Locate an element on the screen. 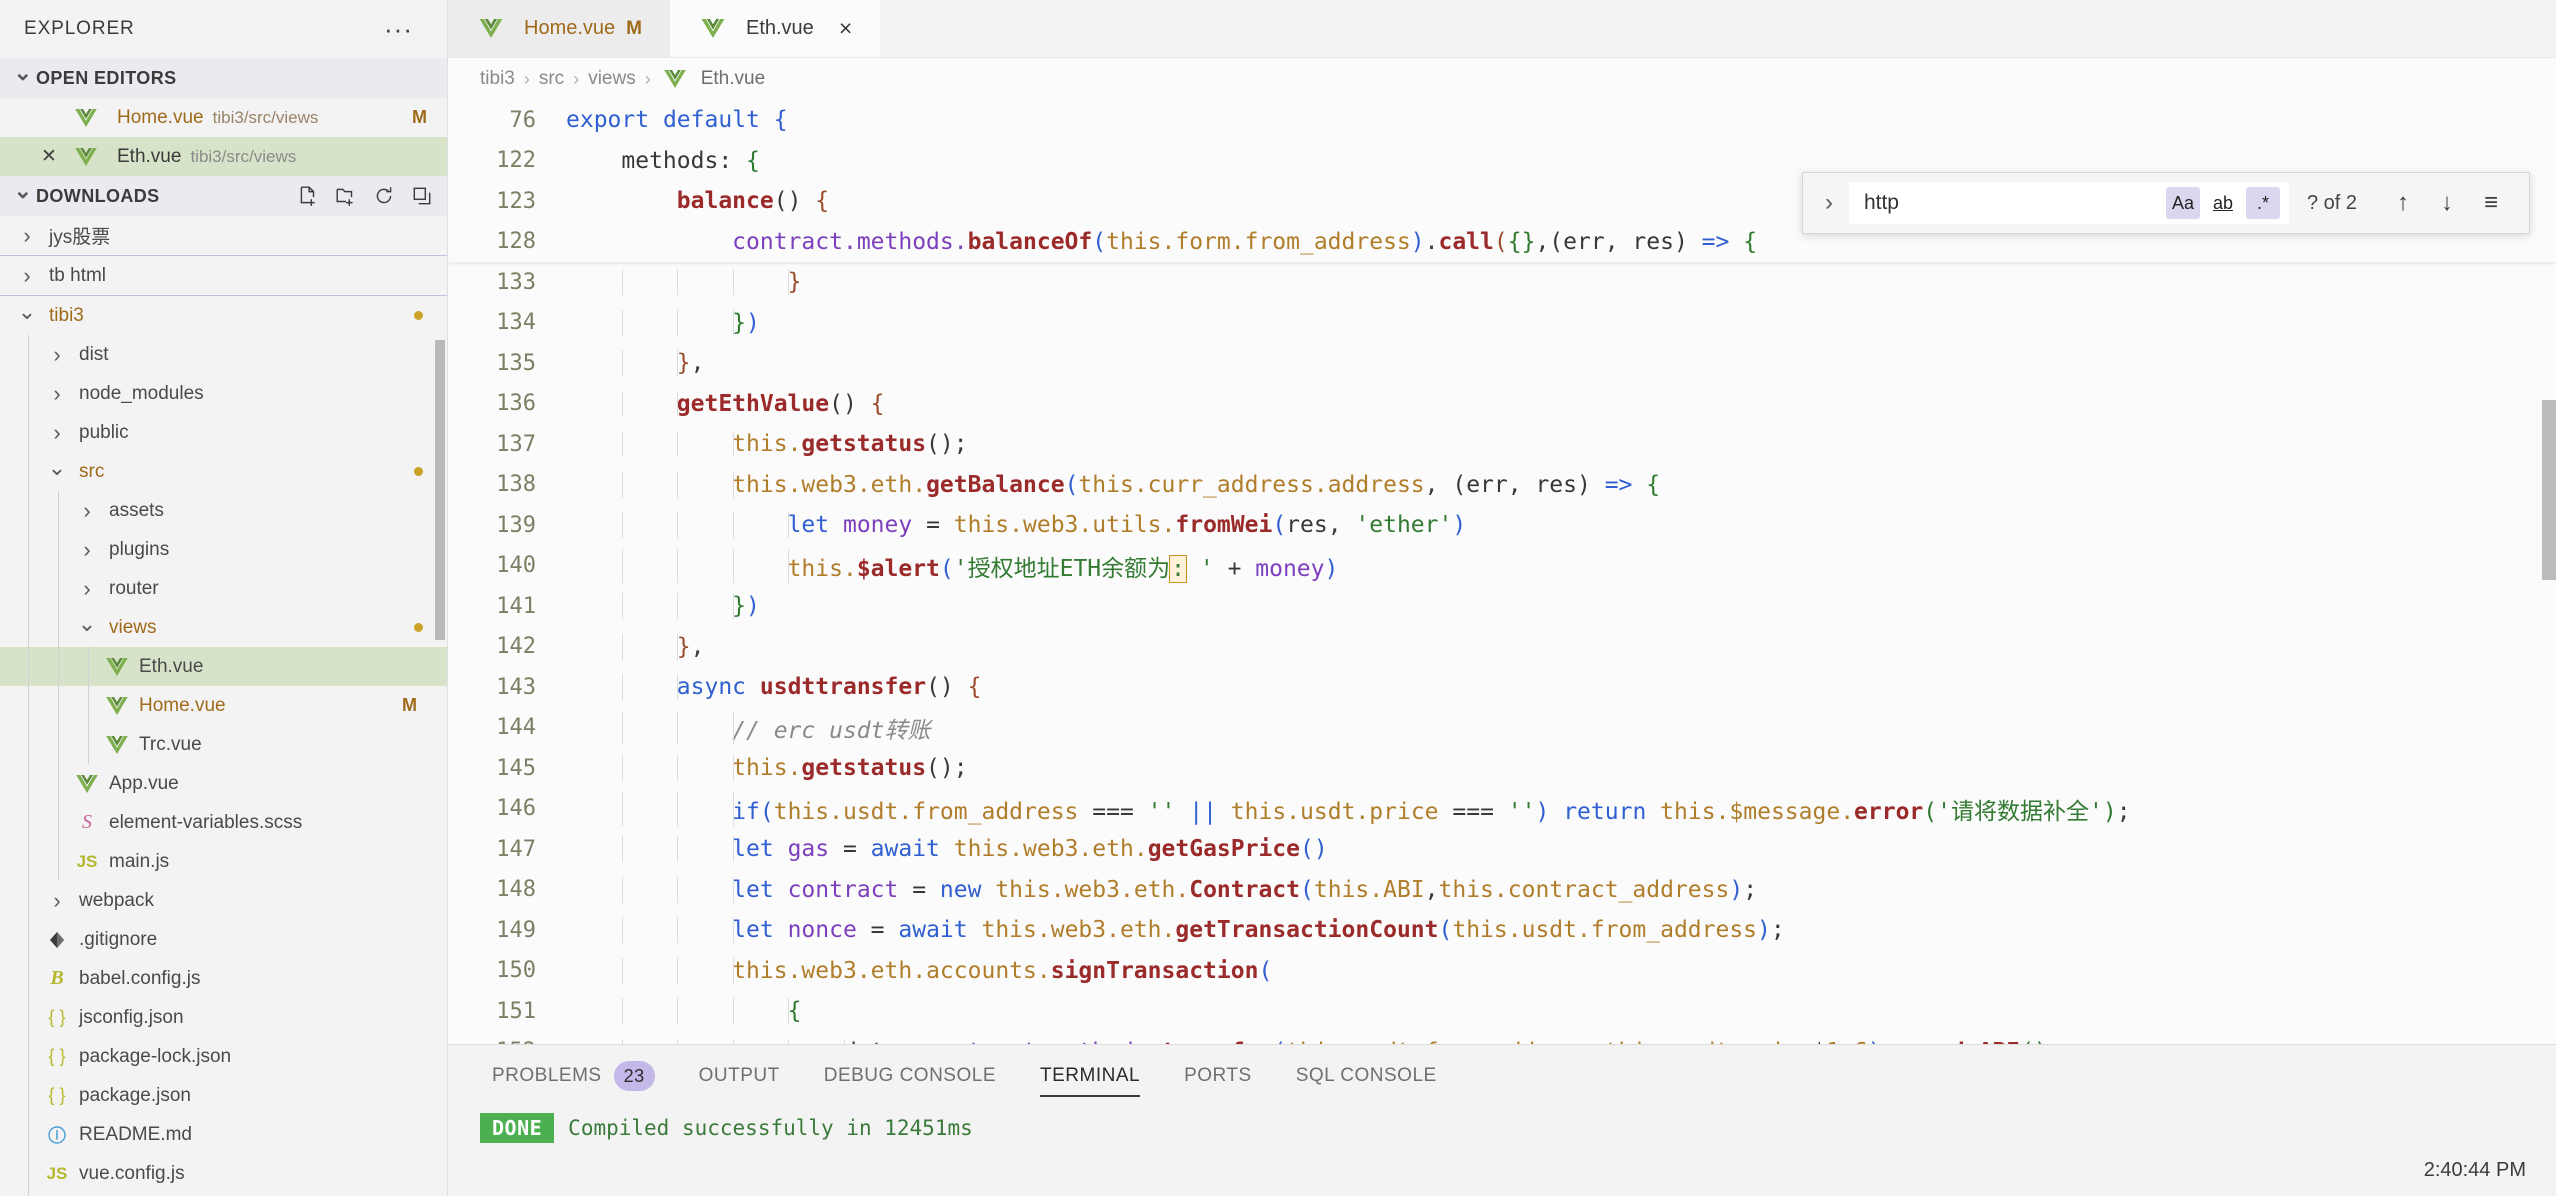 This screenshot has width=2556, height=1196. tab-home-vue: Home.vue M is located at coordinates (559, 28).